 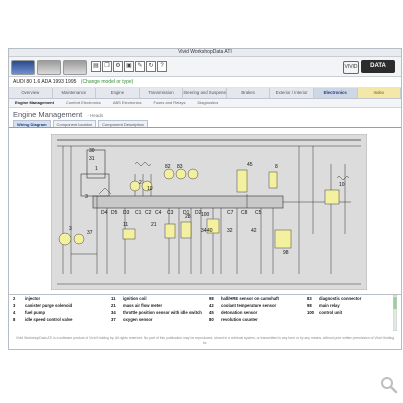 I want to click on legend-number: 83, so click(x=309, y=298).